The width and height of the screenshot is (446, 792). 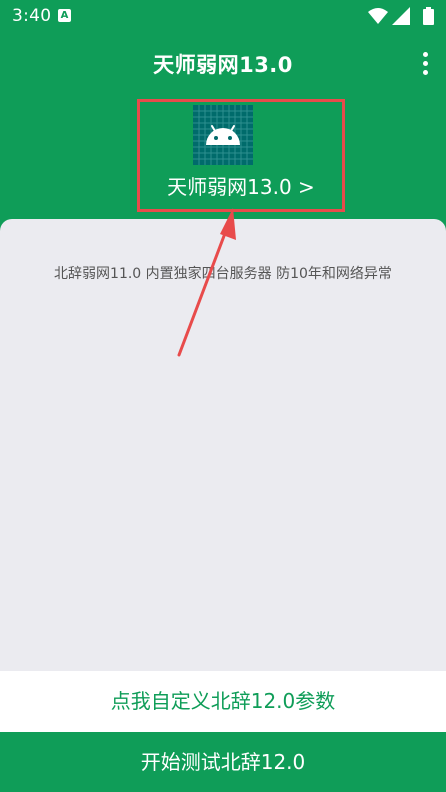 What do you see at coordinates (223, 135) in the screenshot?
I see `android-icon` at bounding box center [223, 135].